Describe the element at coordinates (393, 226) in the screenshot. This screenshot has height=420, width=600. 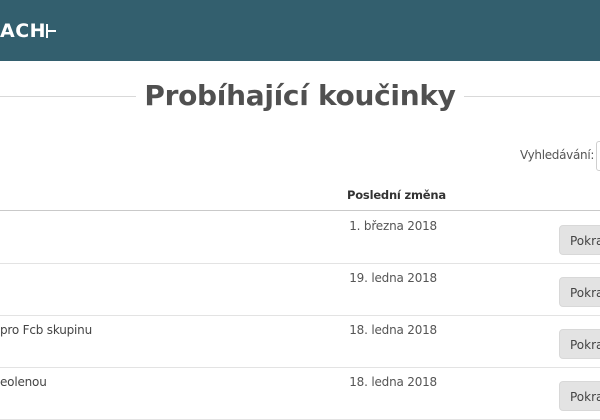
I see `last-change-date: 1. března 2018` at that location.